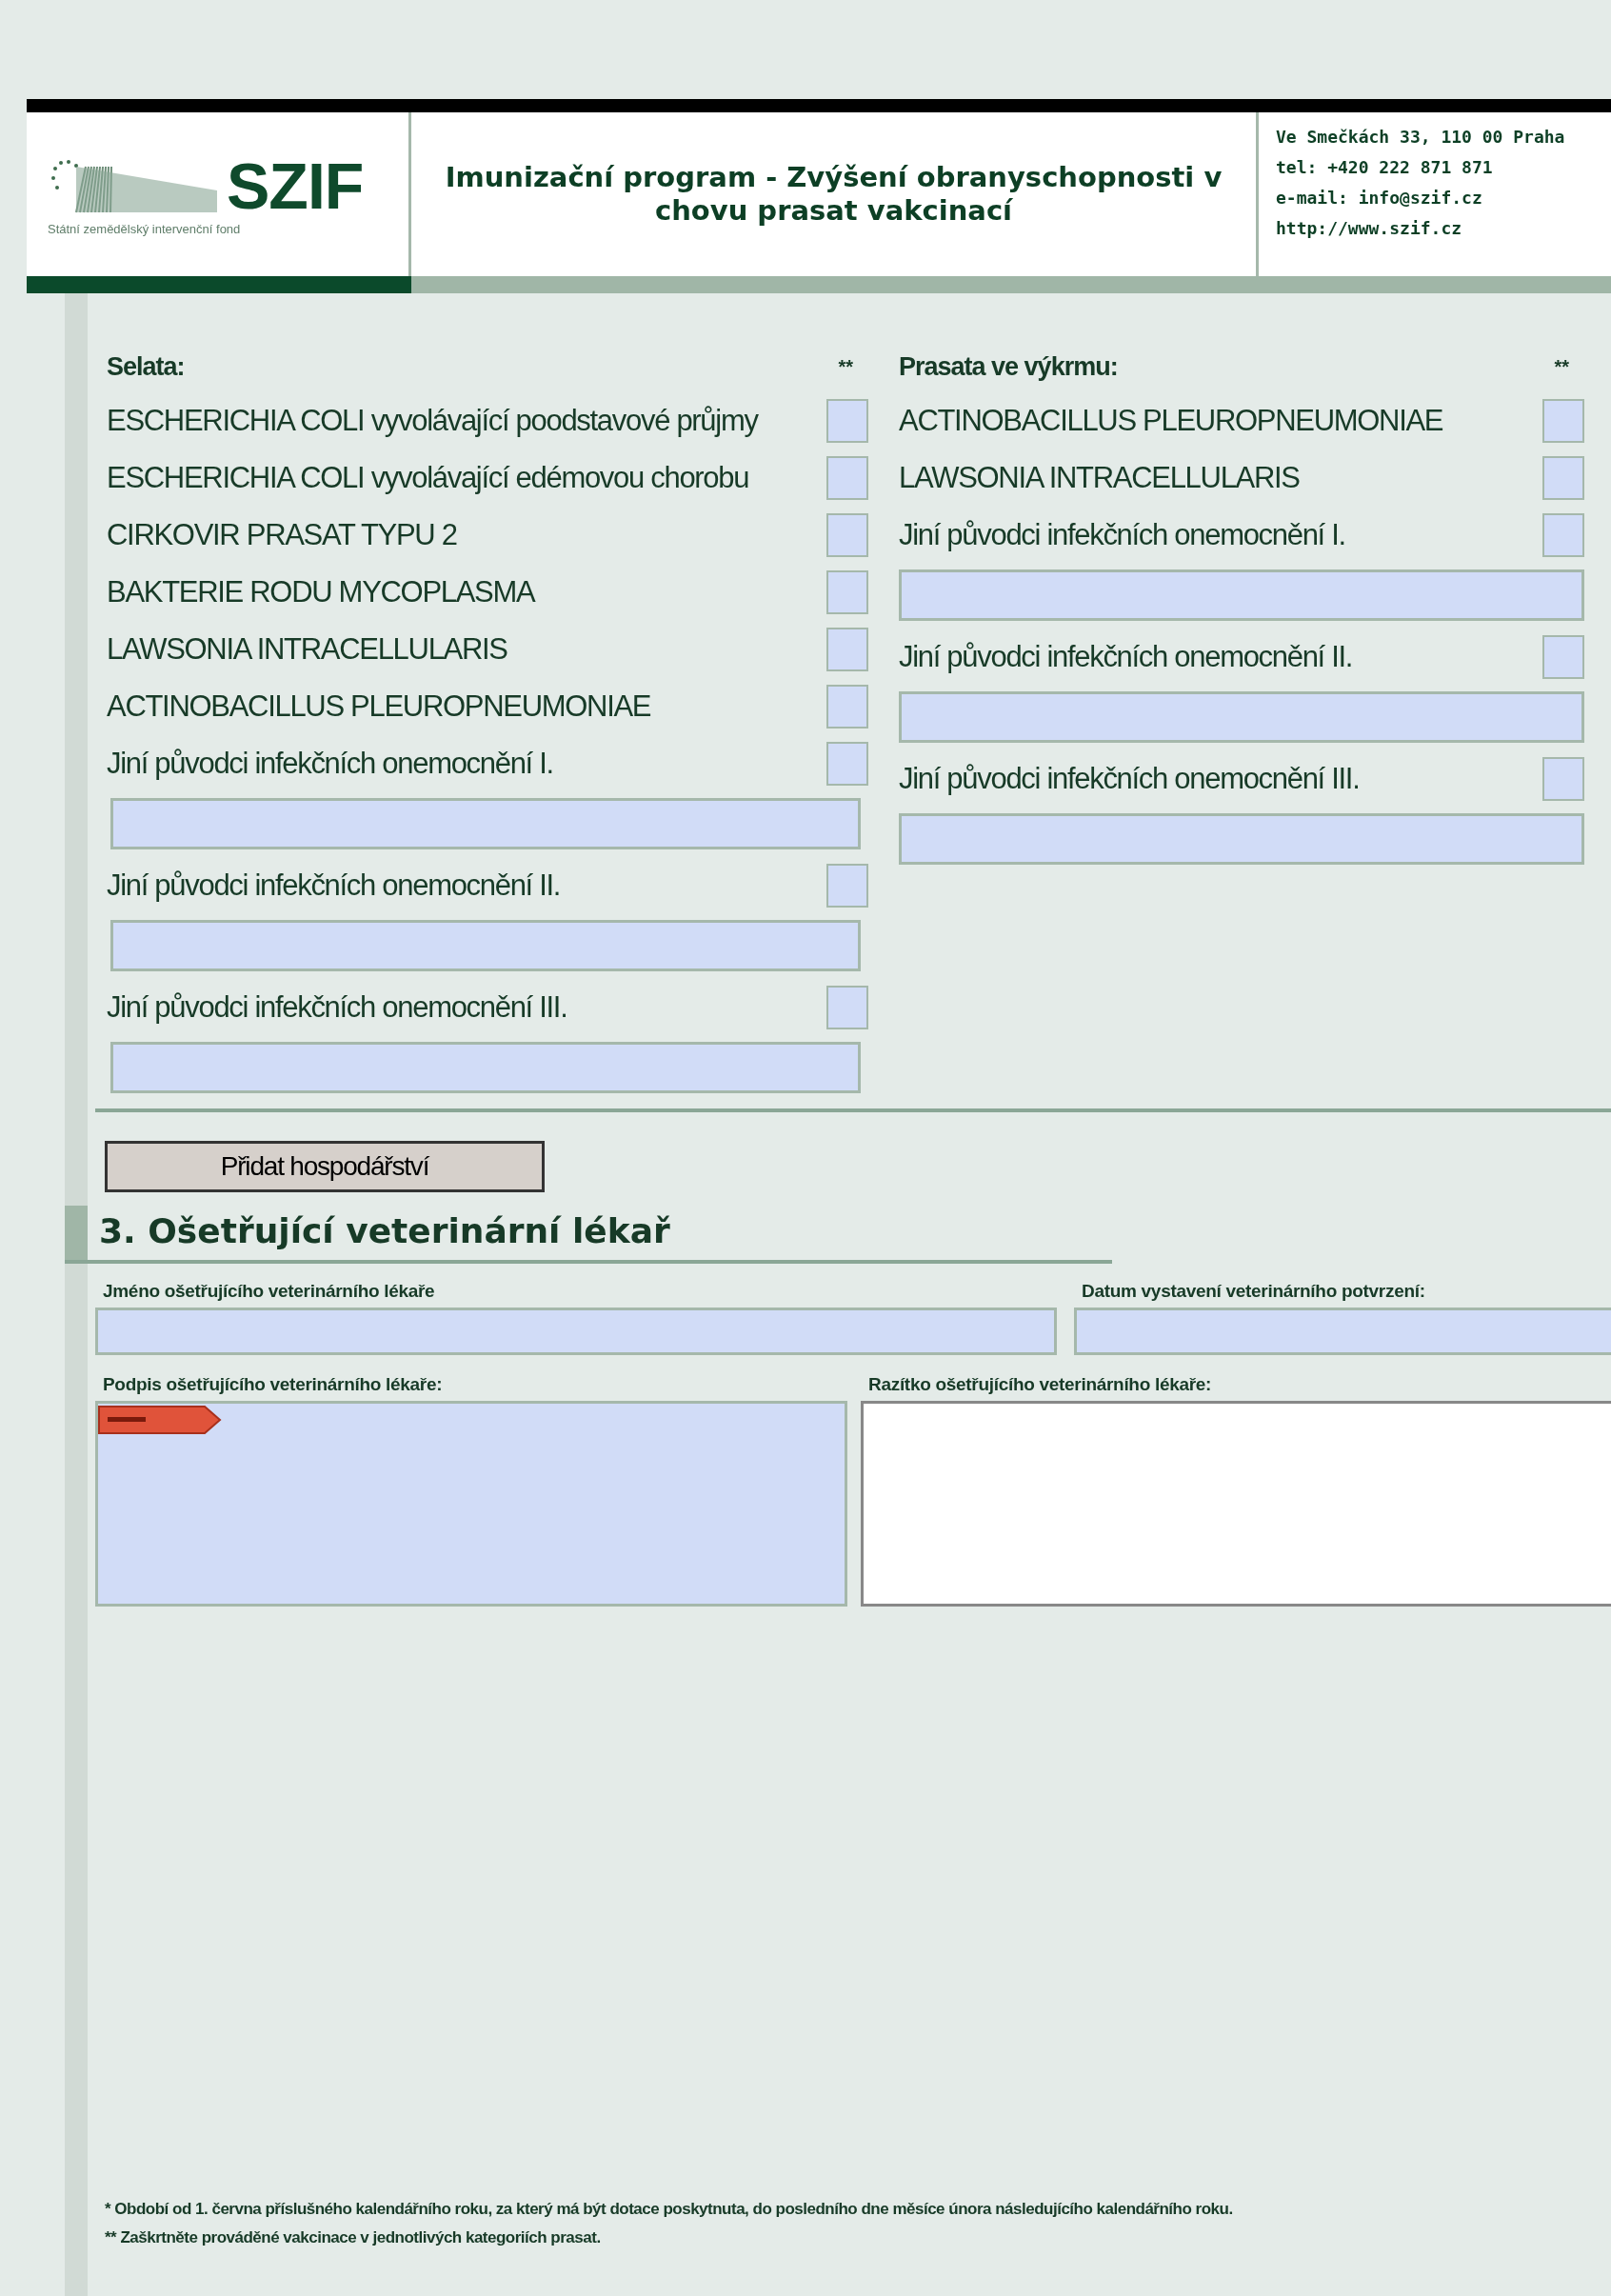  What do you see at coordinates (145, 229) in the screenshot?
I see `logo-subtitle: Státní zemědělský intervenční fond` at bounding box center [145, 229].